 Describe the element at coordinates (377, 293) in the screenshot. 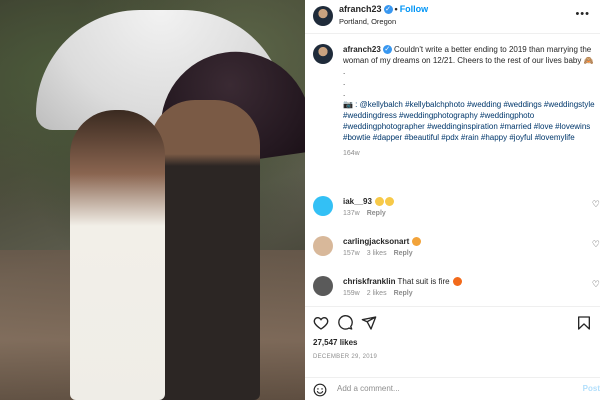

I see `comment-likes: 2 likes` at that location.